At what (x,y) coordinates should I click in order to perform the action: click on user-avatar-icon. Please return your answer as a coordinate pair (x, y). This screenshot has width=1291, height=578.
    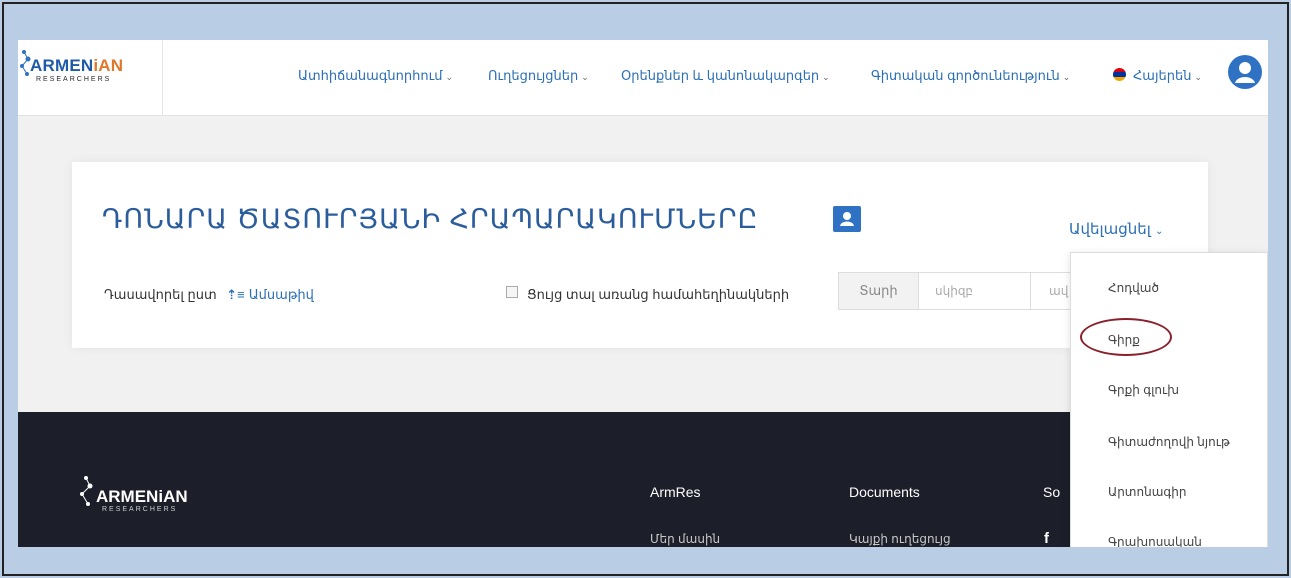
    Looking at the image, I should click on (1245, 72).